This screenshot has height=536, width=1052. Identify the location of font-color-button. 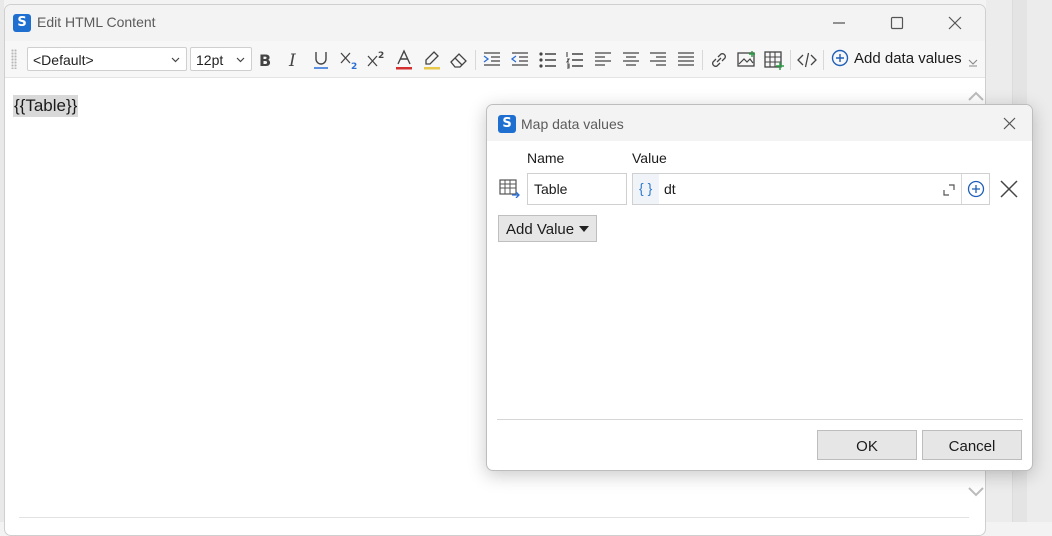
(404, 60).